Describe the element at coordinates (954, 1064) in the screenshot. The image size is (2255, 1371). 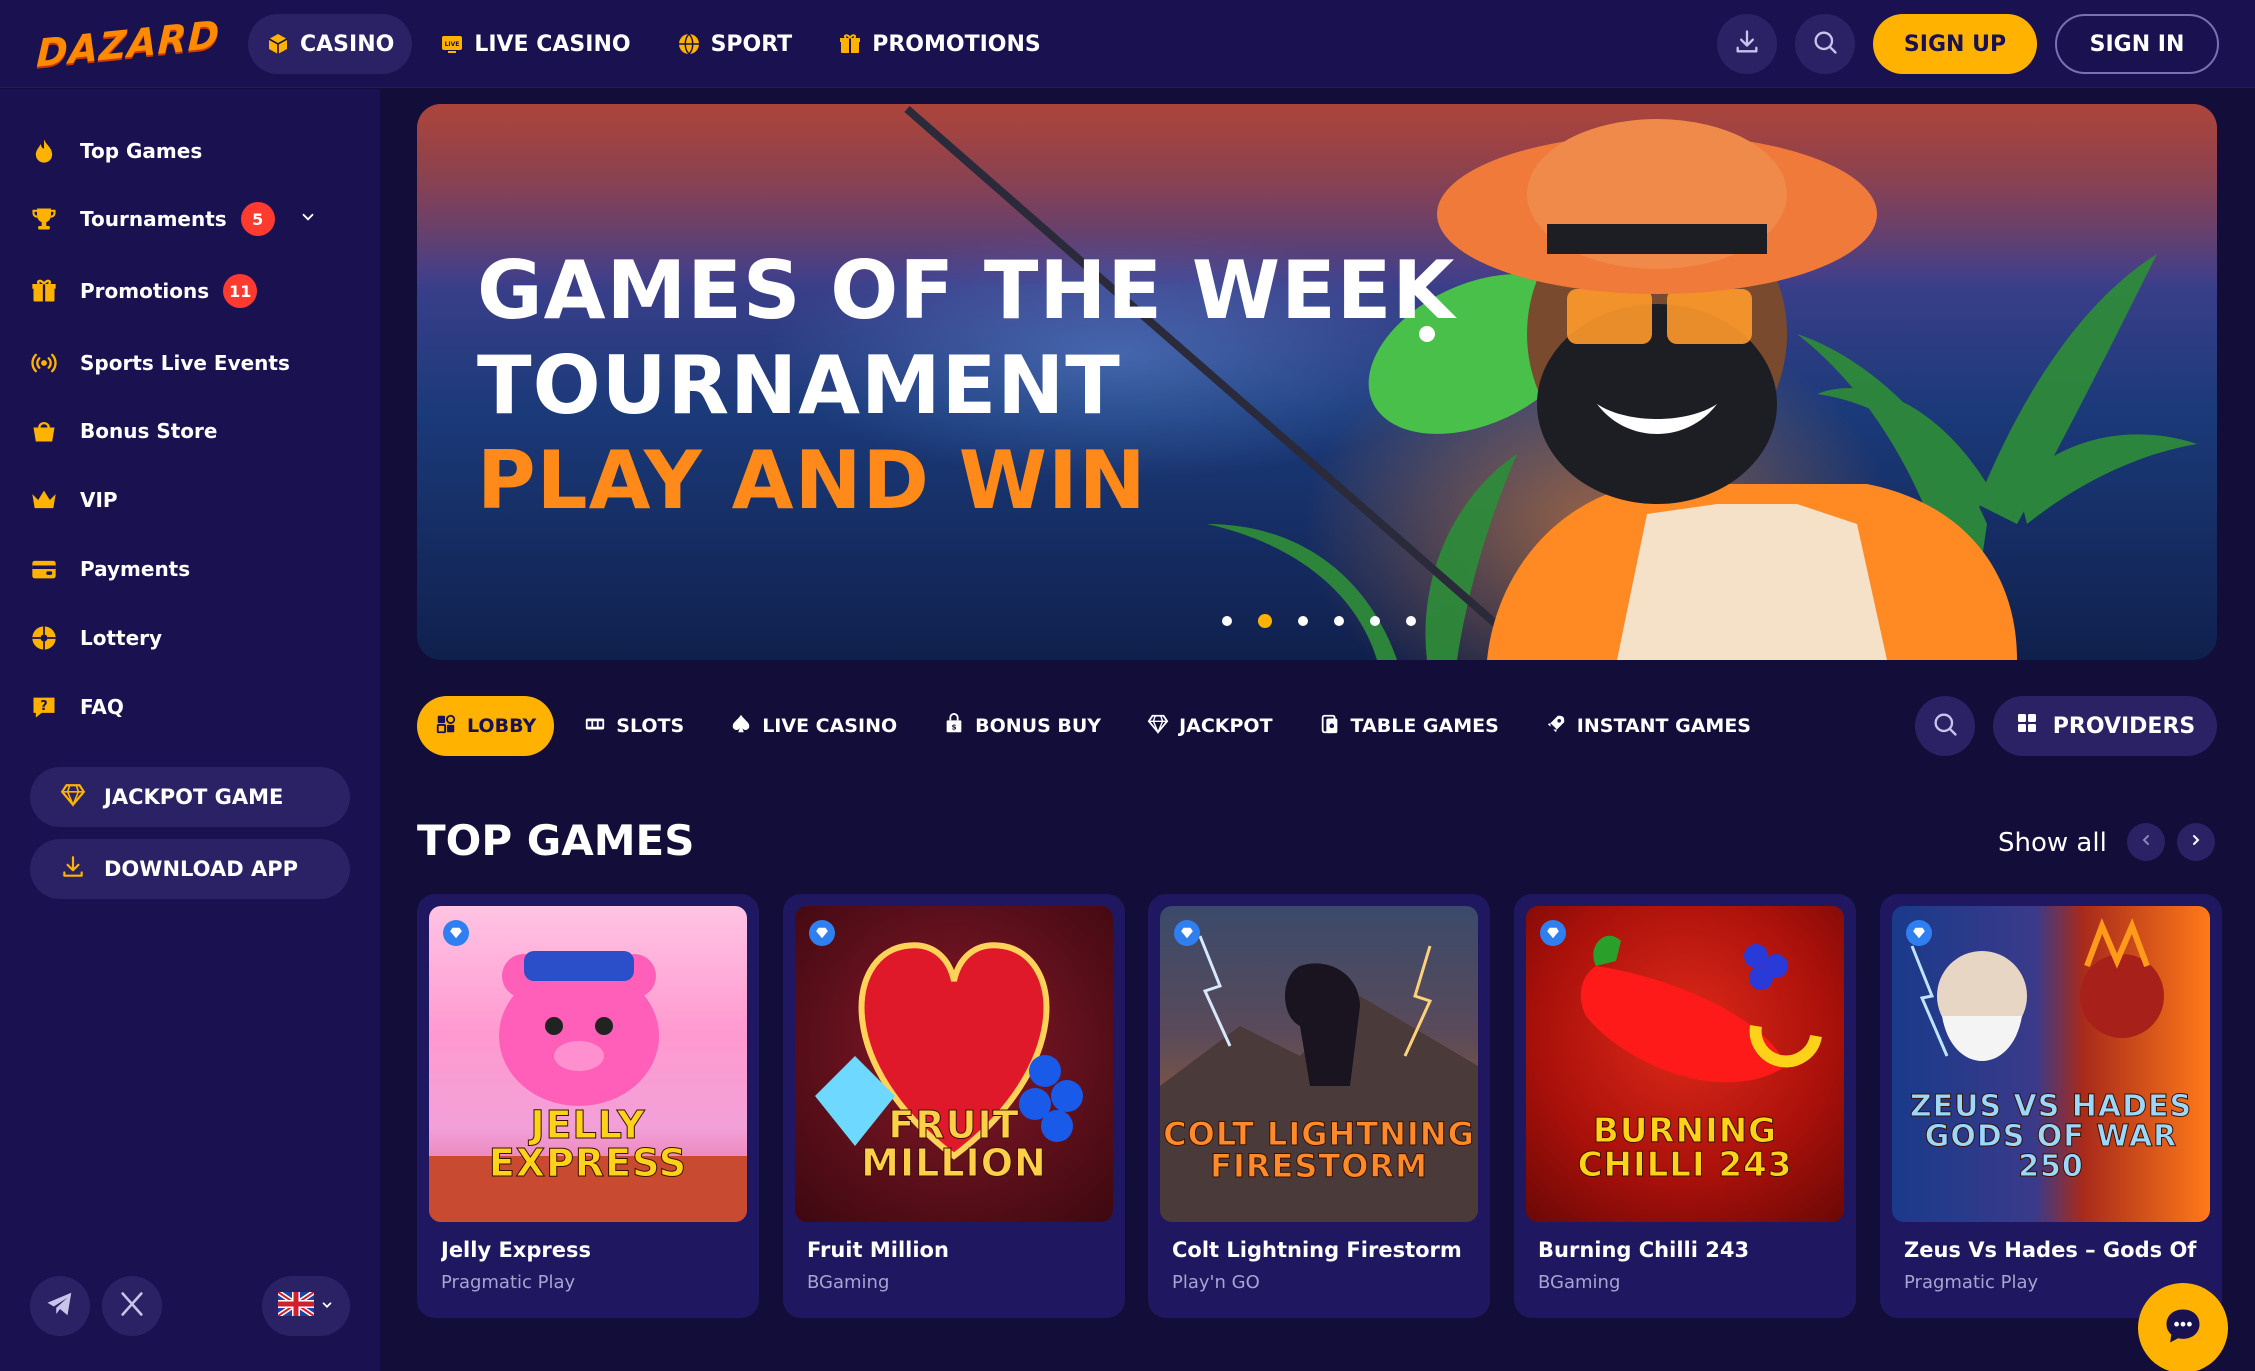
I see `game-thumbnail: FRUIT MILLION` at that location.